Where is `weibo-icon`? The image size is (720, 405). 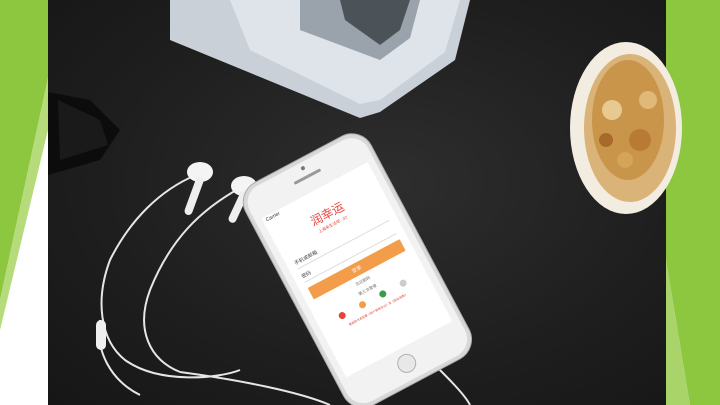 weibo-icon is located at coordinates (342, 315).